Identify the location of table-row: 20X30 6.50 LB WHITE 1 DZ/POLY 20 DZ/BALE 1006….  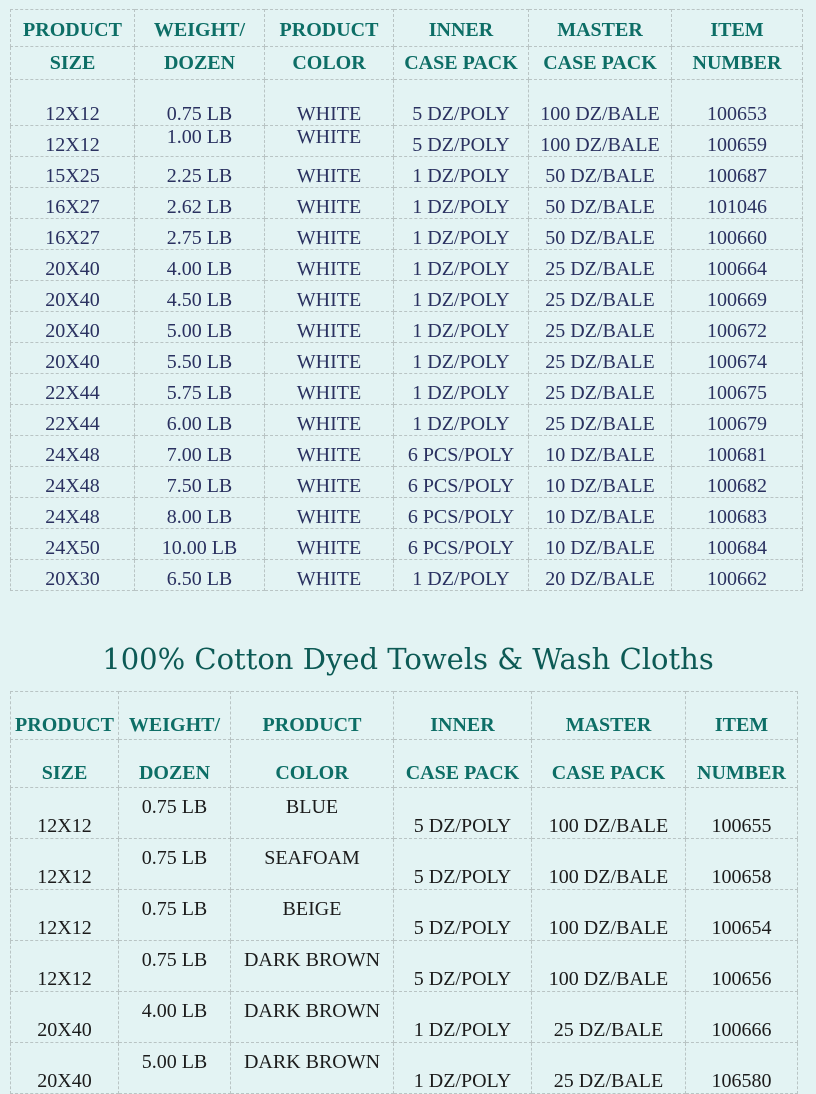
(406, 575).